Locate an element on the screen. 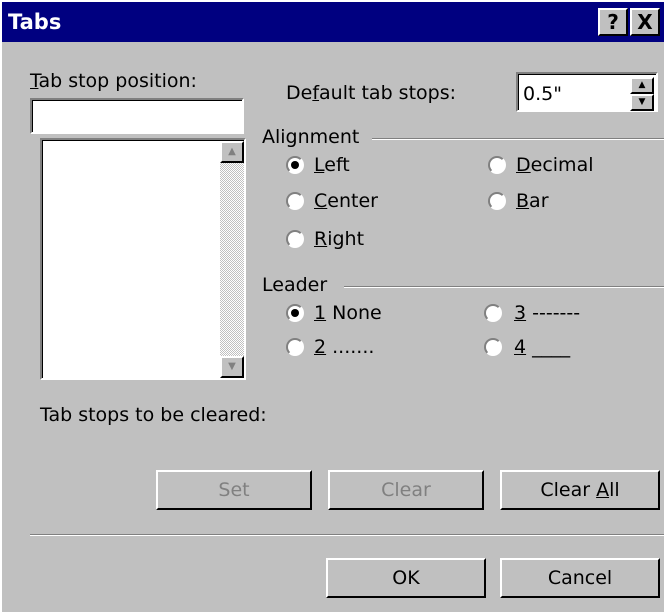 The width and height of the screenshot is (664, 612). leader-dashes-radio is located at coordinates (493, 313).